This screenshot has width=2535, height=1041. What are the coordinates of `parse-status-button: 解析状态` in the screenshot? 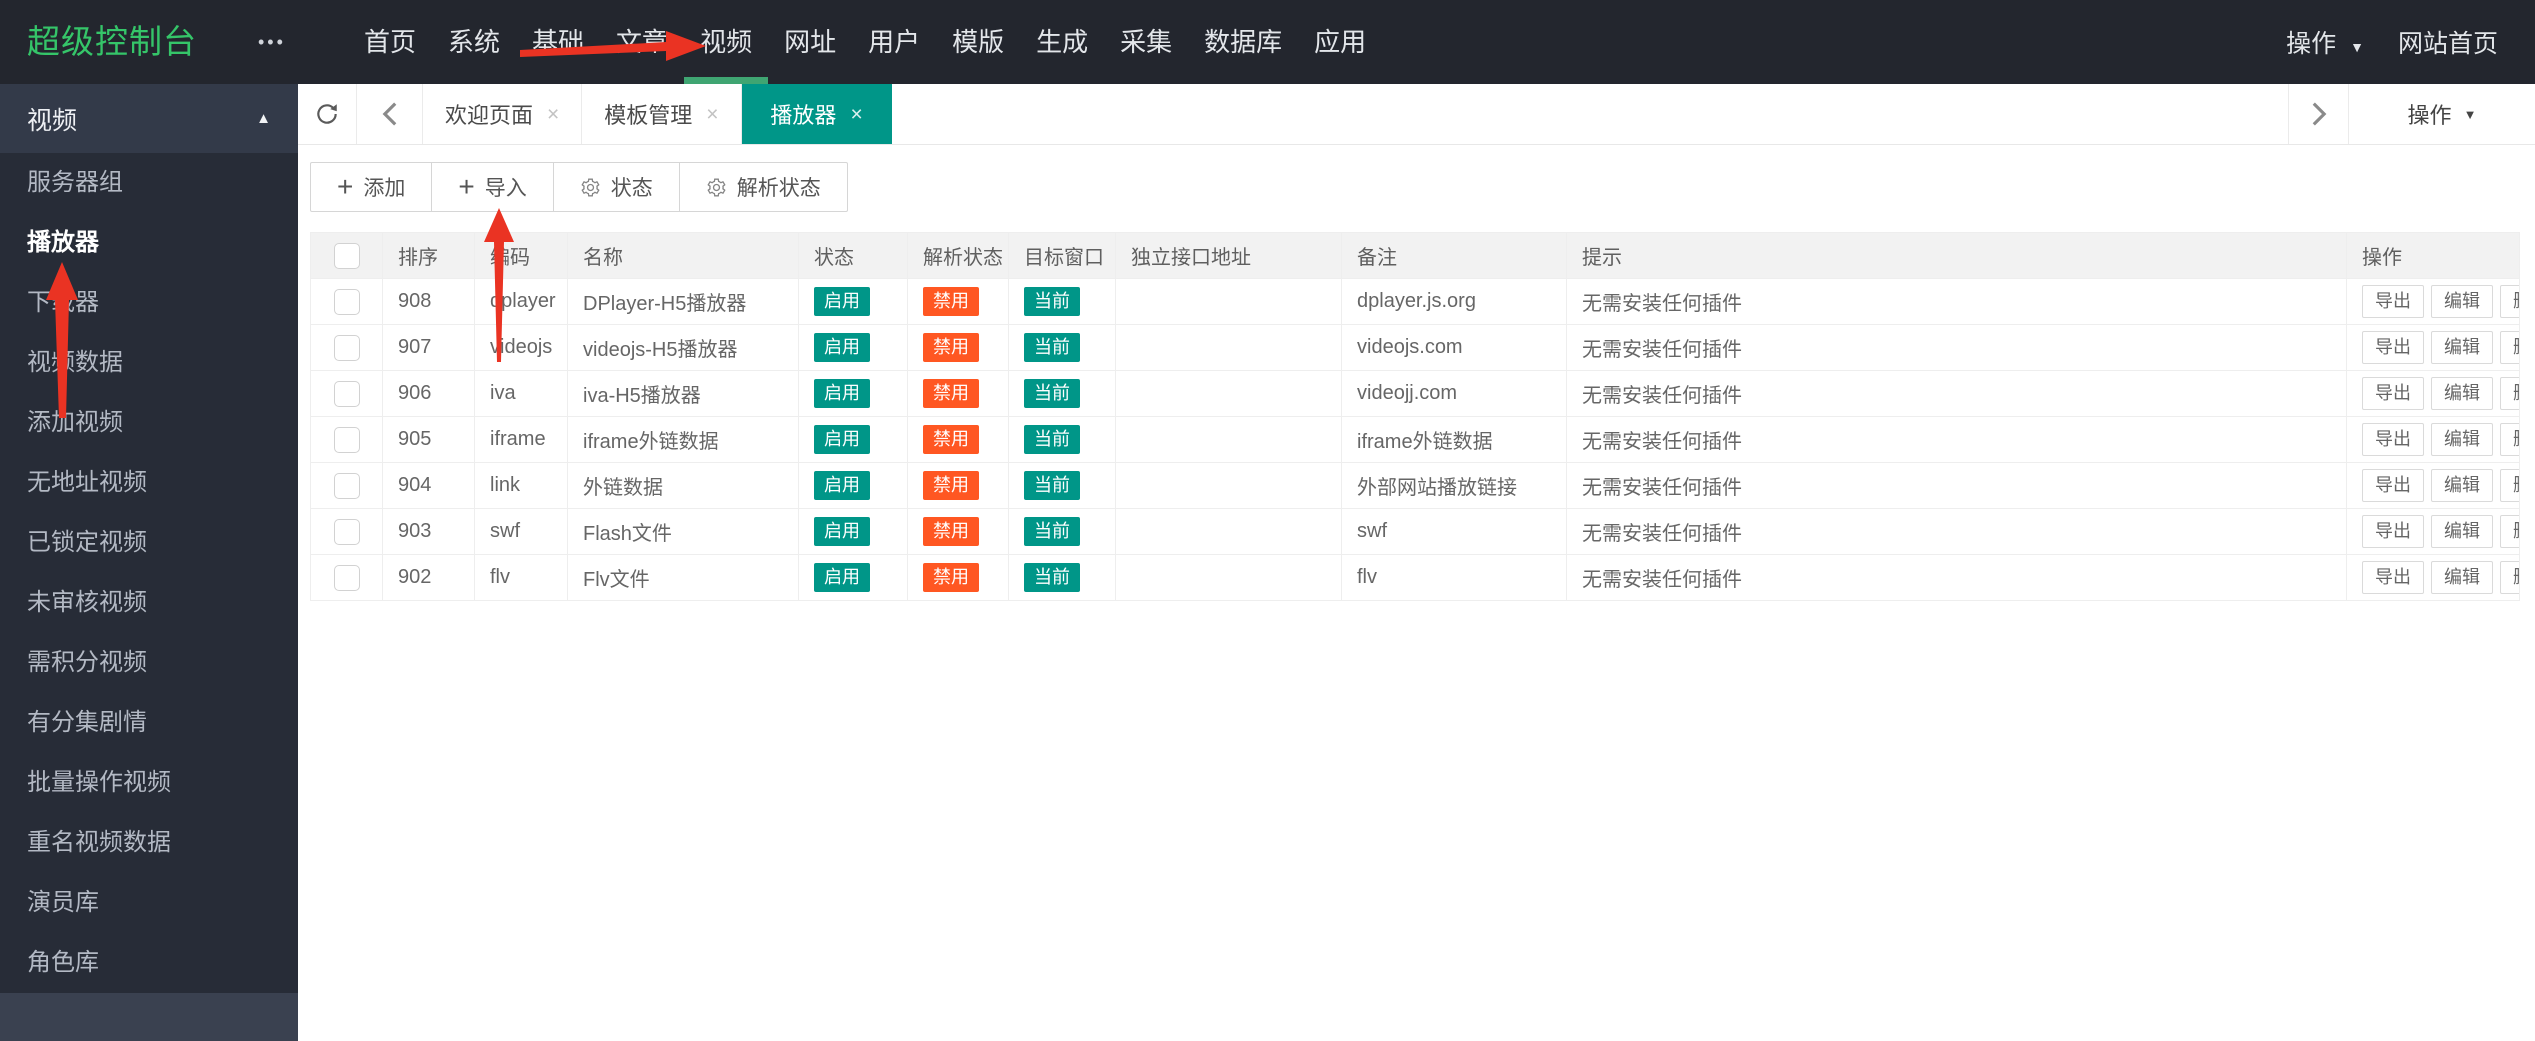 It's located at (763, 187).